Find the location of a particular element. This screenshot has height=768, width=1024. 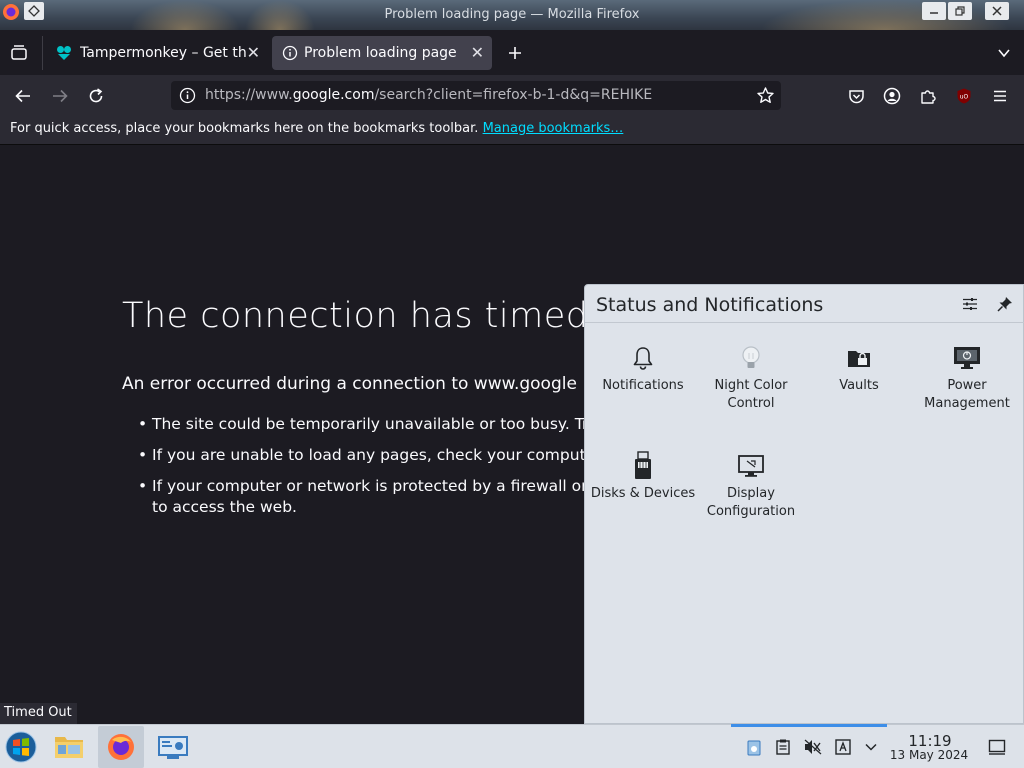

list-item-text: to access the web. is located at coordinates (224, 507).